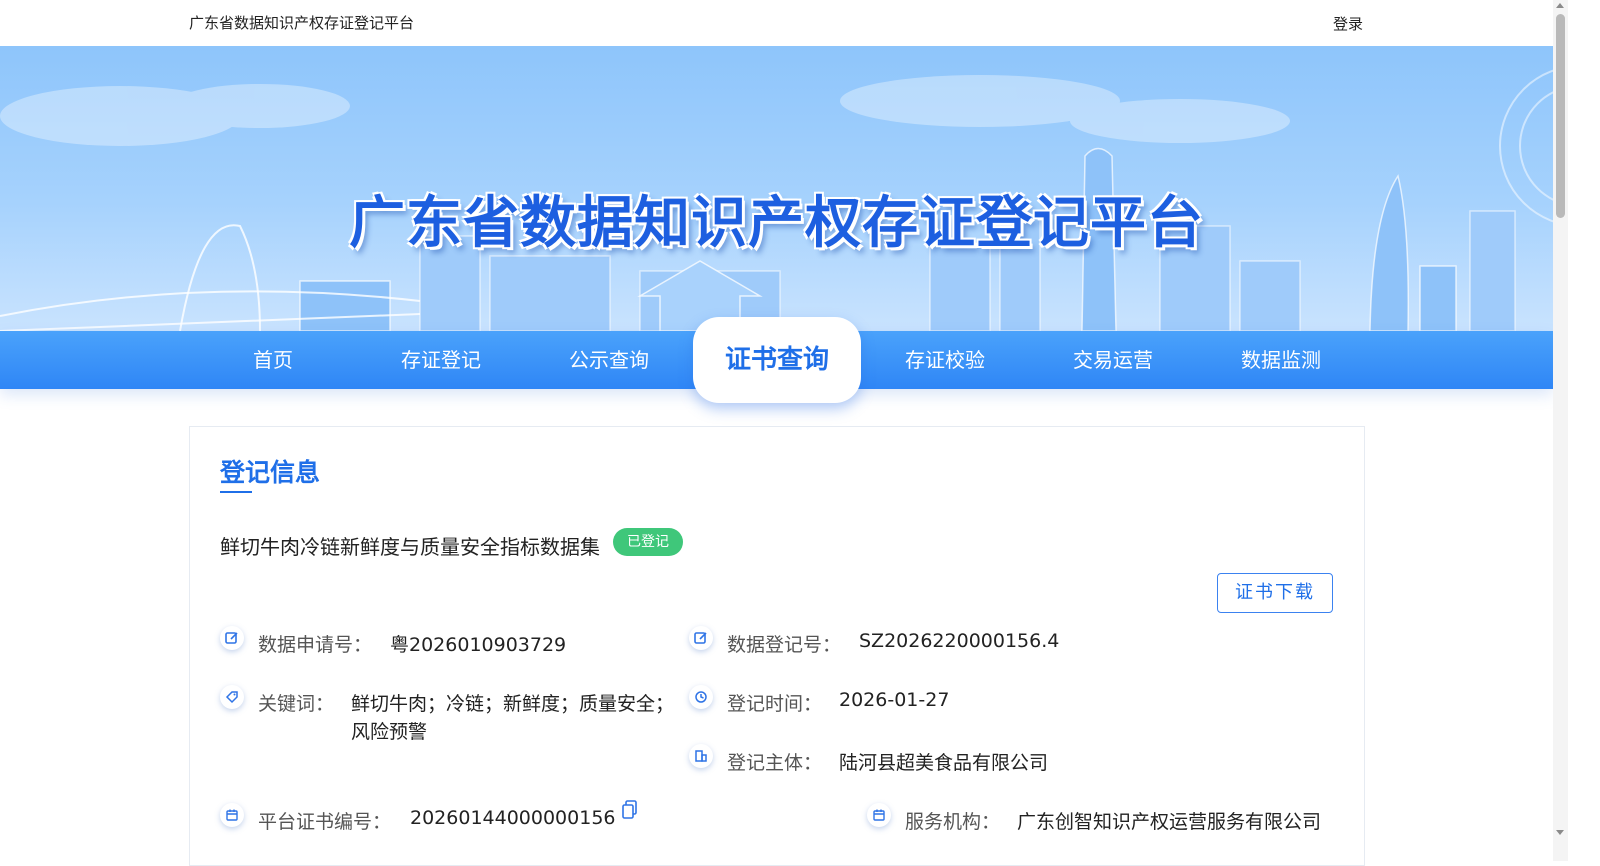 Image resolution: width=1600 pixels, height=866 pixels. What do you see at coordinates (1560, 5) in the screenshot?
I see `scroll-up-arrow-icon` at bounding box center [1560, 5].